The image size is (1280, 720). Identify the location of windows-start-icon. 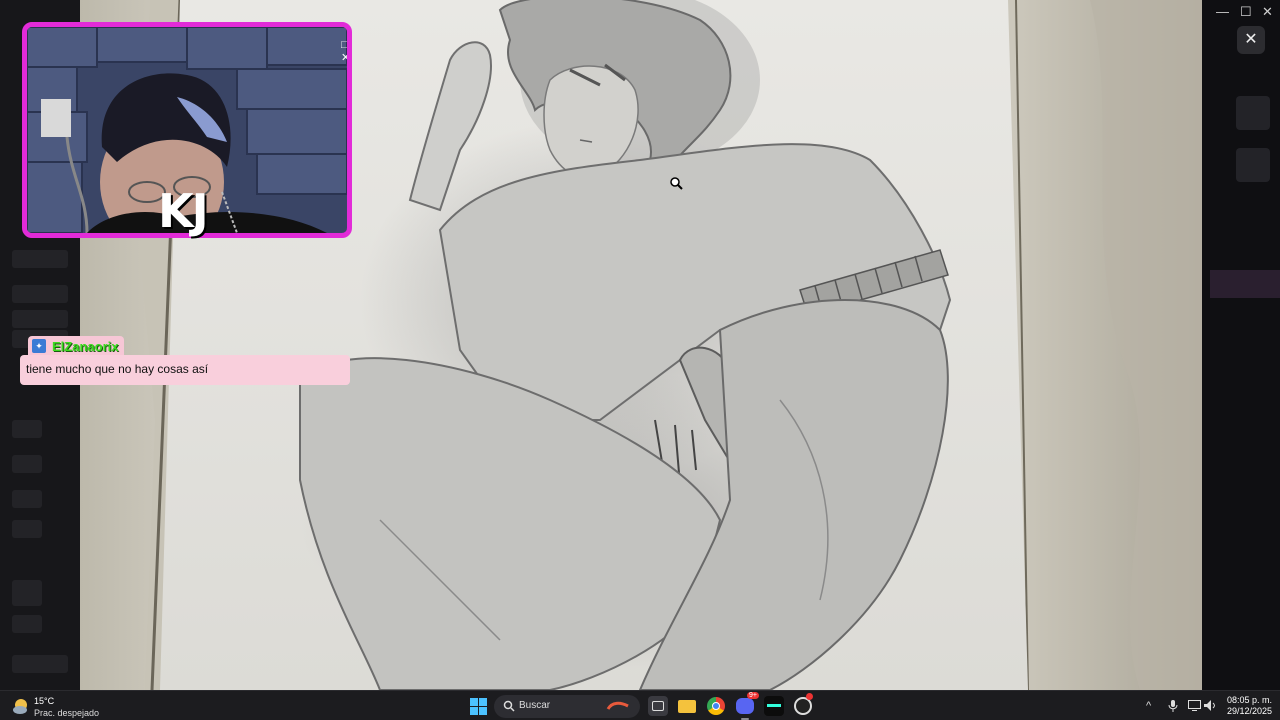
(478, 706).